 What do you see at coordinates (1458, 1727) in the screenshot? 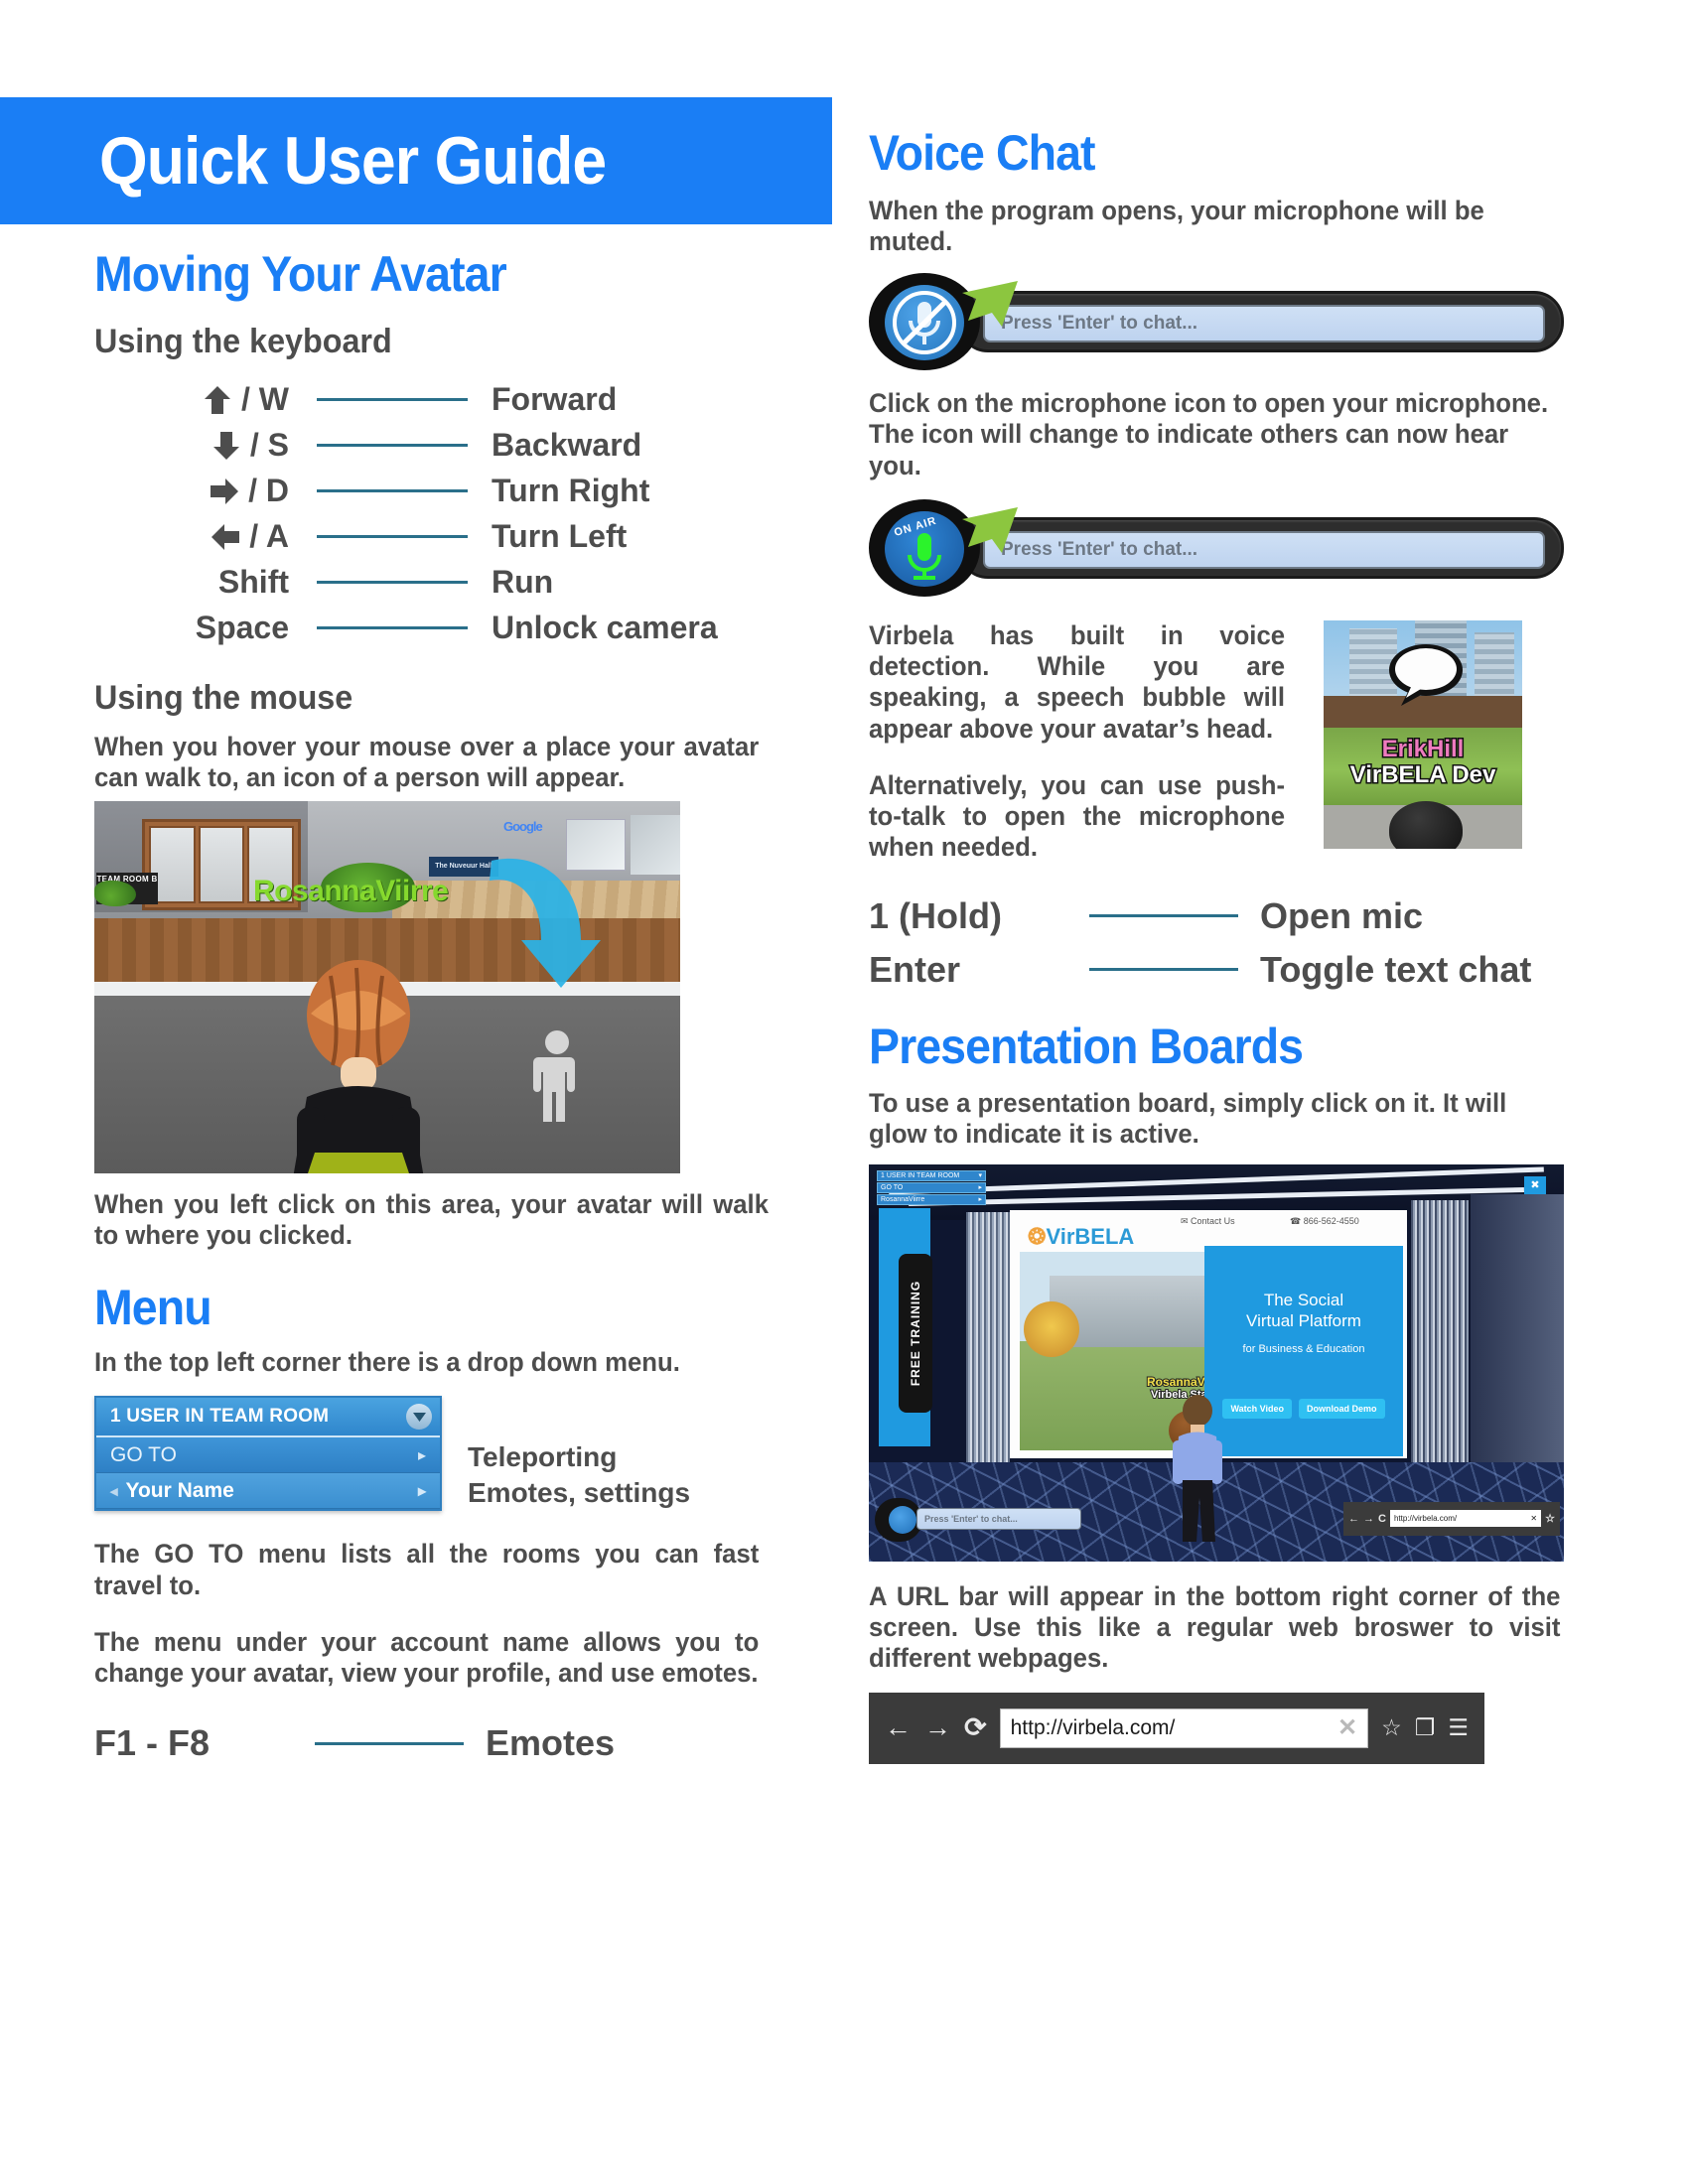
I see `hamburger-menu-icon: ☰` at bounding box center [1458, 1727].